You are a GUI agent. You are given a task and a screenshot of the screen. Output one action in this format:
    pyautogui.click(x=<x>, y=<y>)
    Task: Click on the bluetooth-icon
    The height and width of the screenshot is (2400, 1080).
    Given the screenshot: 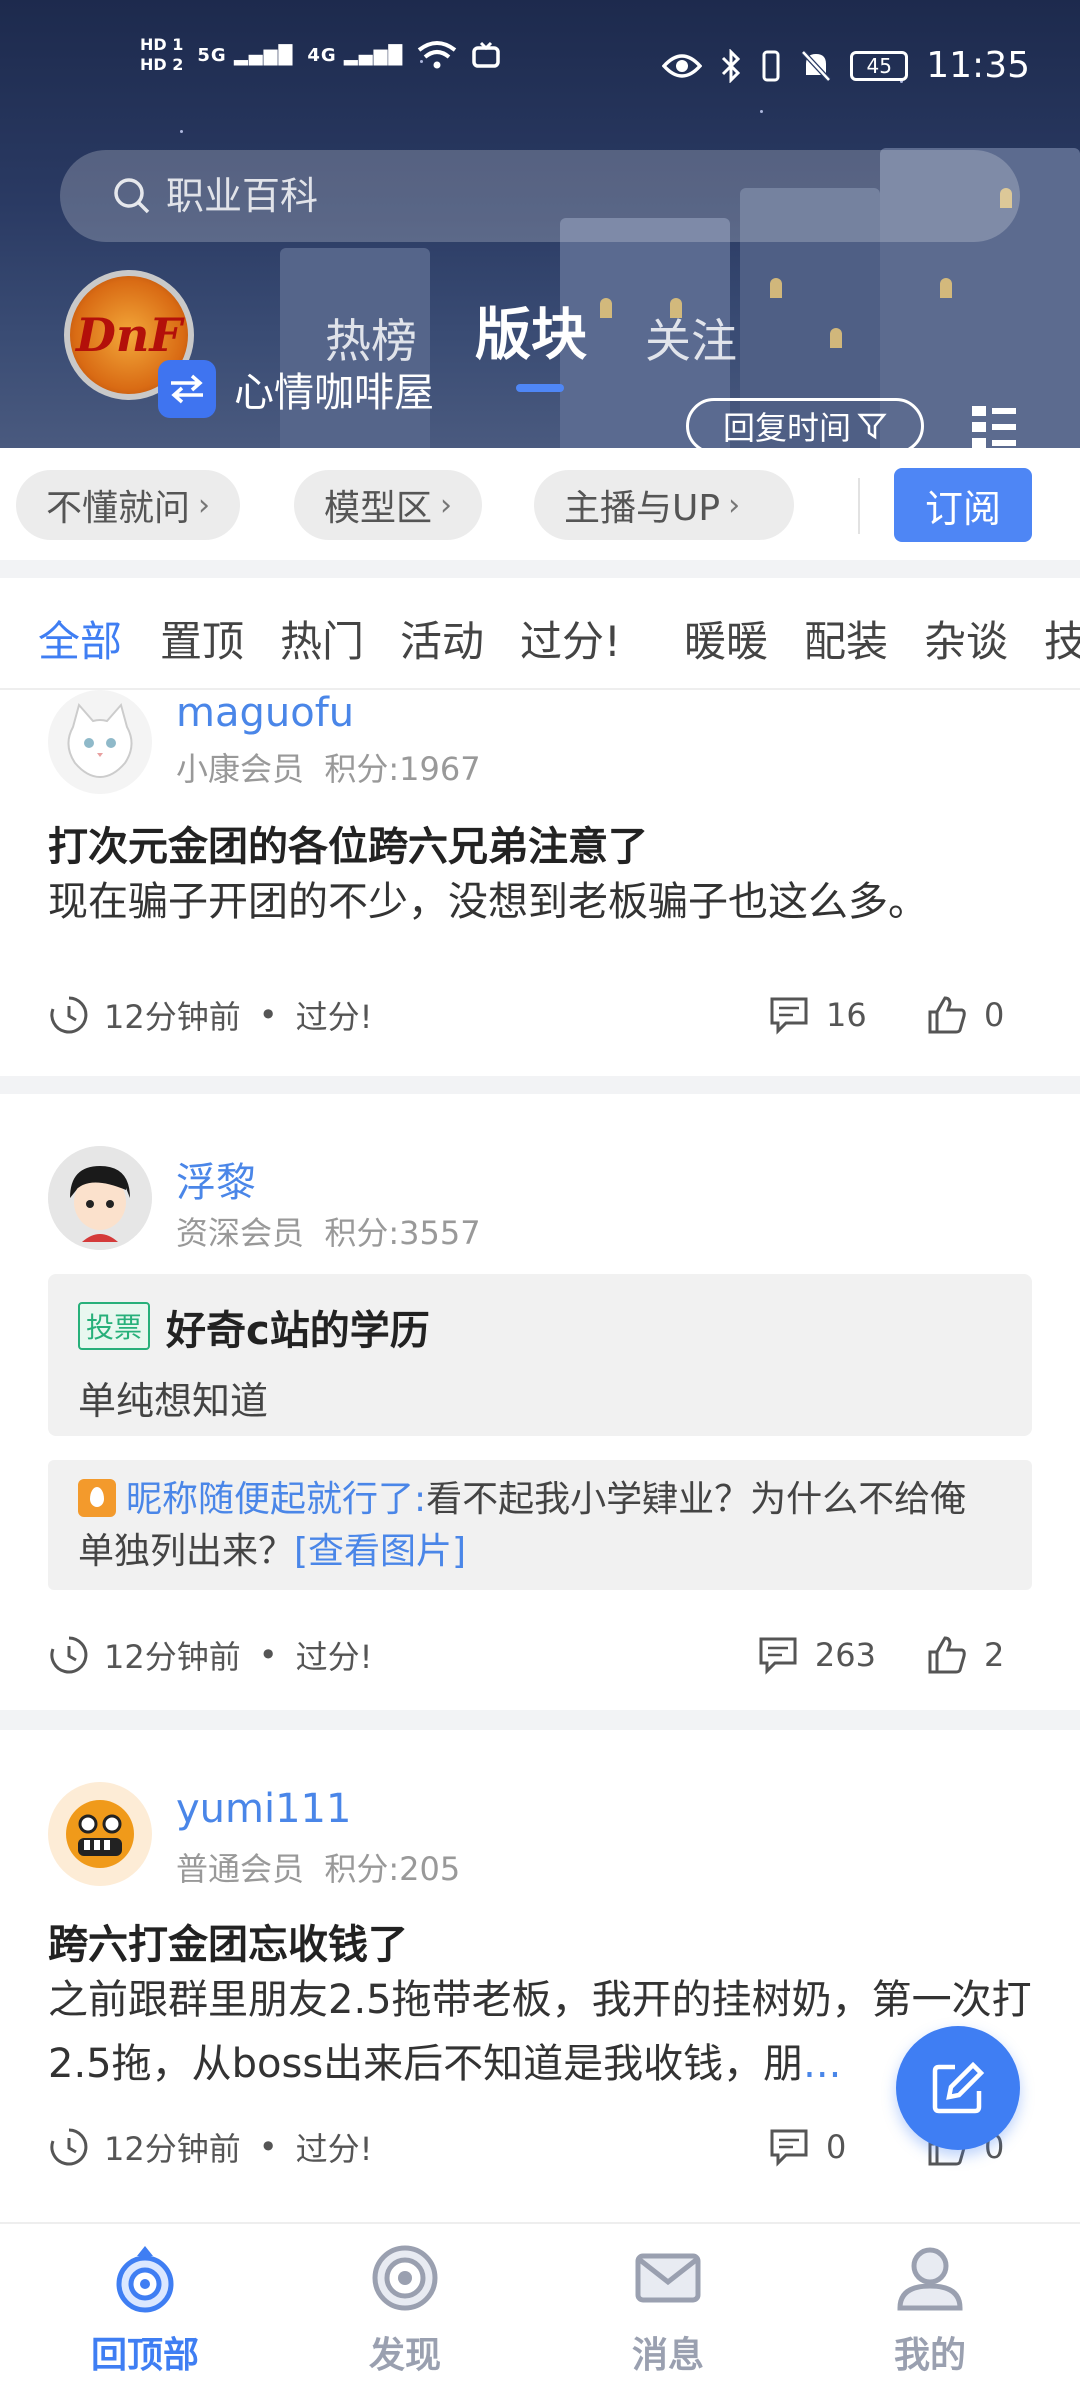 What is the action you would take?
    pyautogui.click(x=731, y=65)
    